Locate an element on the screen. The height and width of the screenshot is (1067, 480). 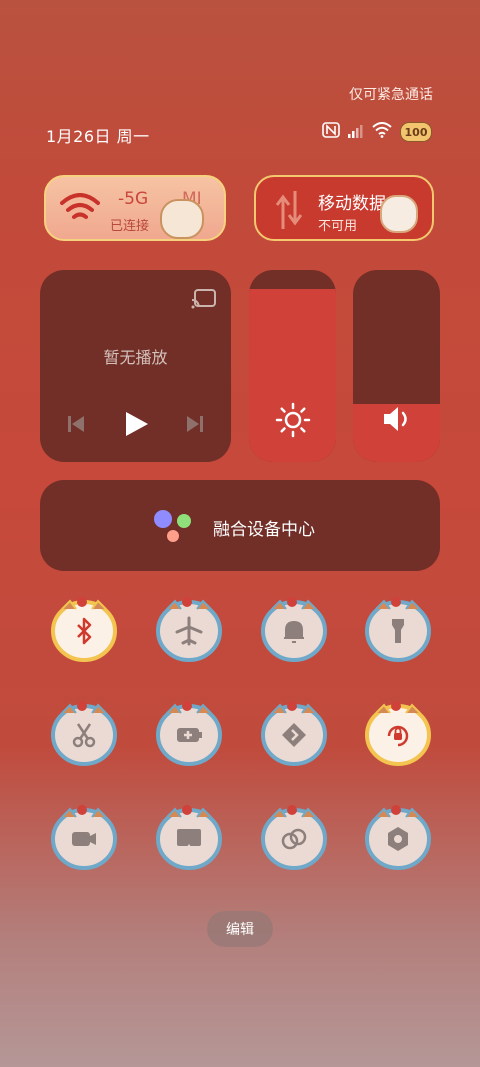
toggle-settings is located at coordinates (398, 837).